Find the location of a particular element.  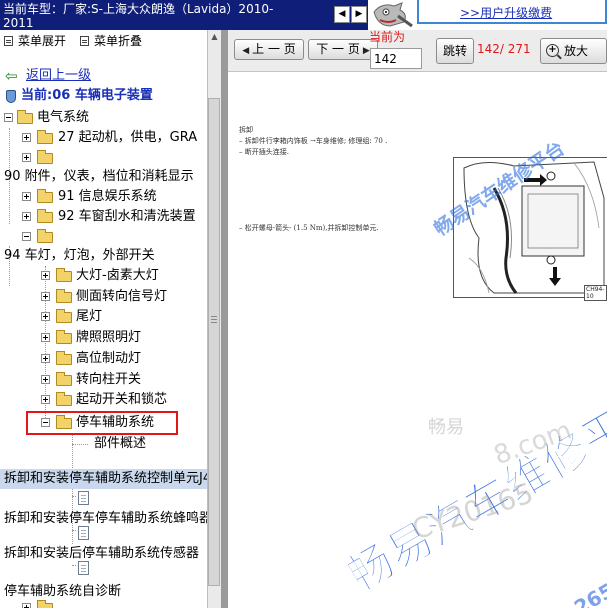

title-bar: 当前车型：厂家:S-上海大众朗逸（Lavida）2010-2011 ◀ ▶ is located at coordinates (184, 15).